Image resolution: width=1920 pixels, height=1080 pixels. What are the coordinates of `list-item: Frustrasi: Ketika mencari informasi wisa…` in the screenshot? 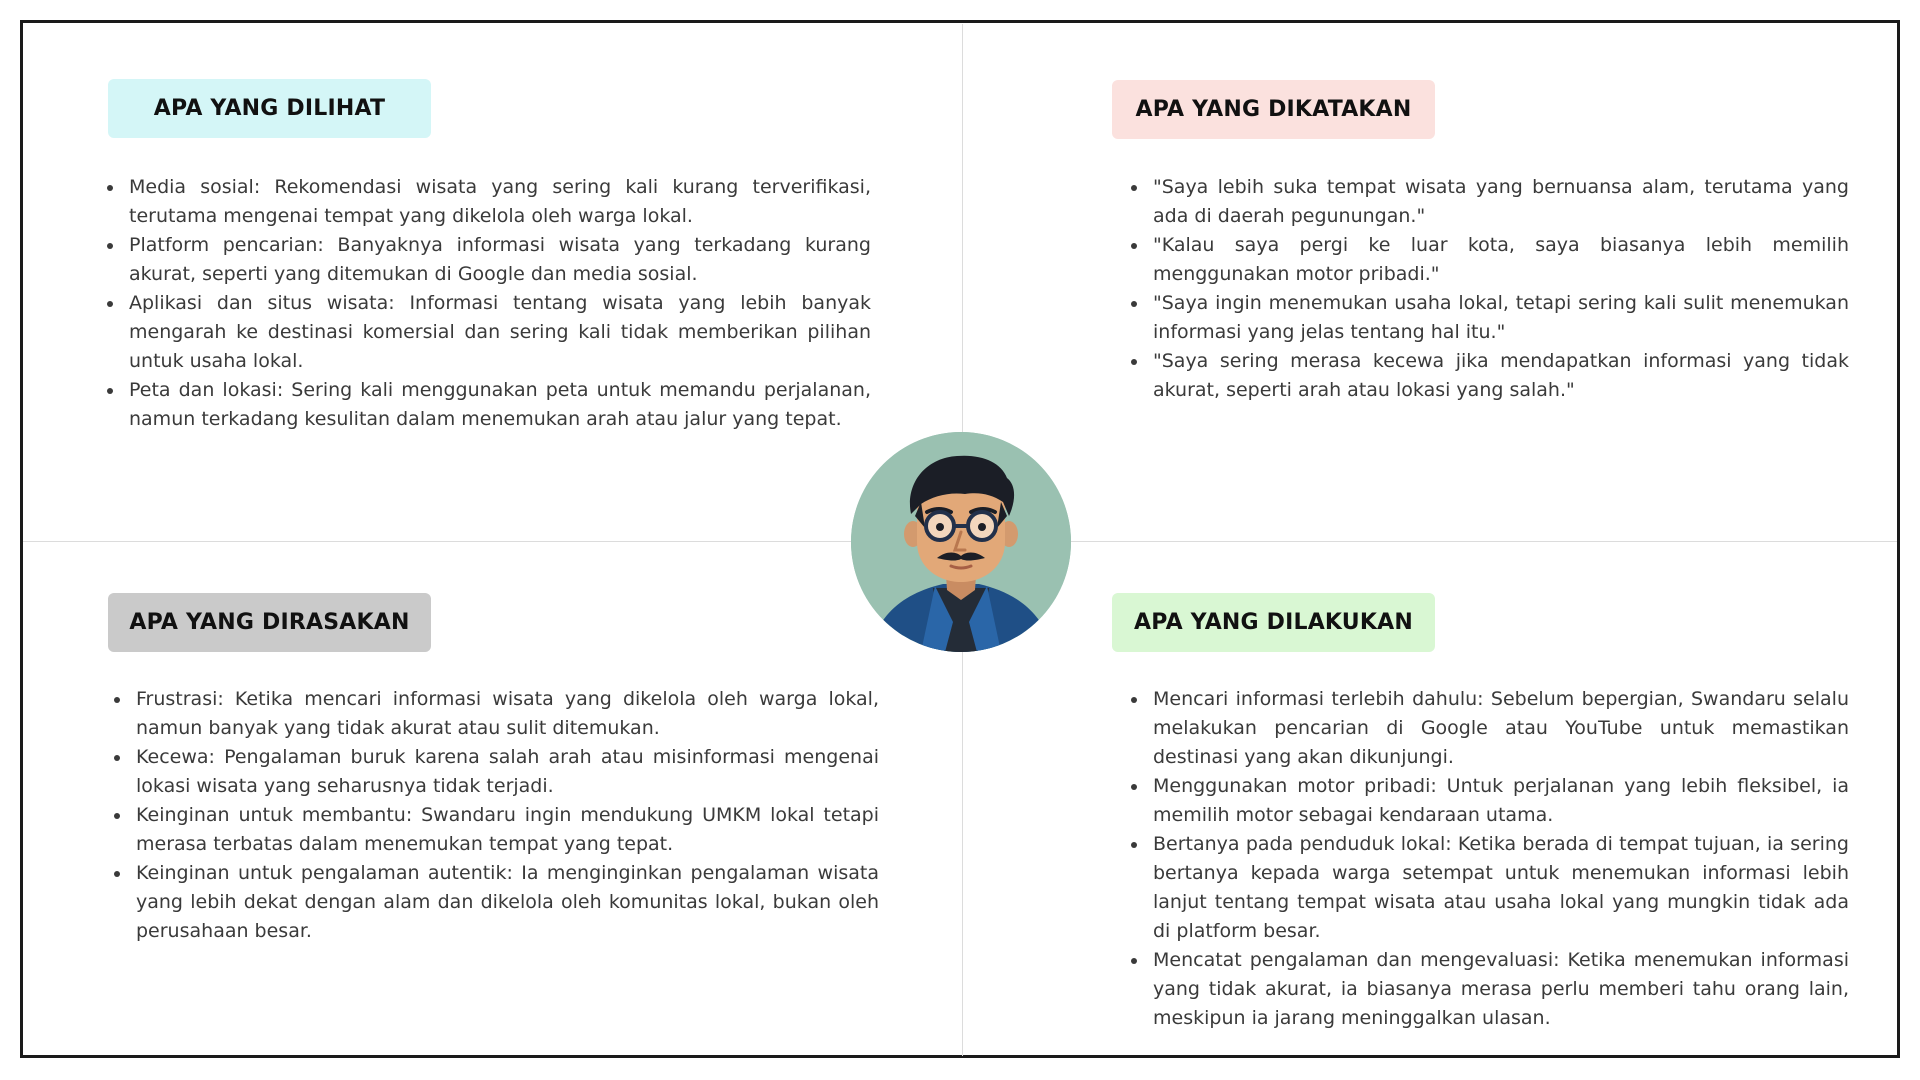 It's located at (505, 714).